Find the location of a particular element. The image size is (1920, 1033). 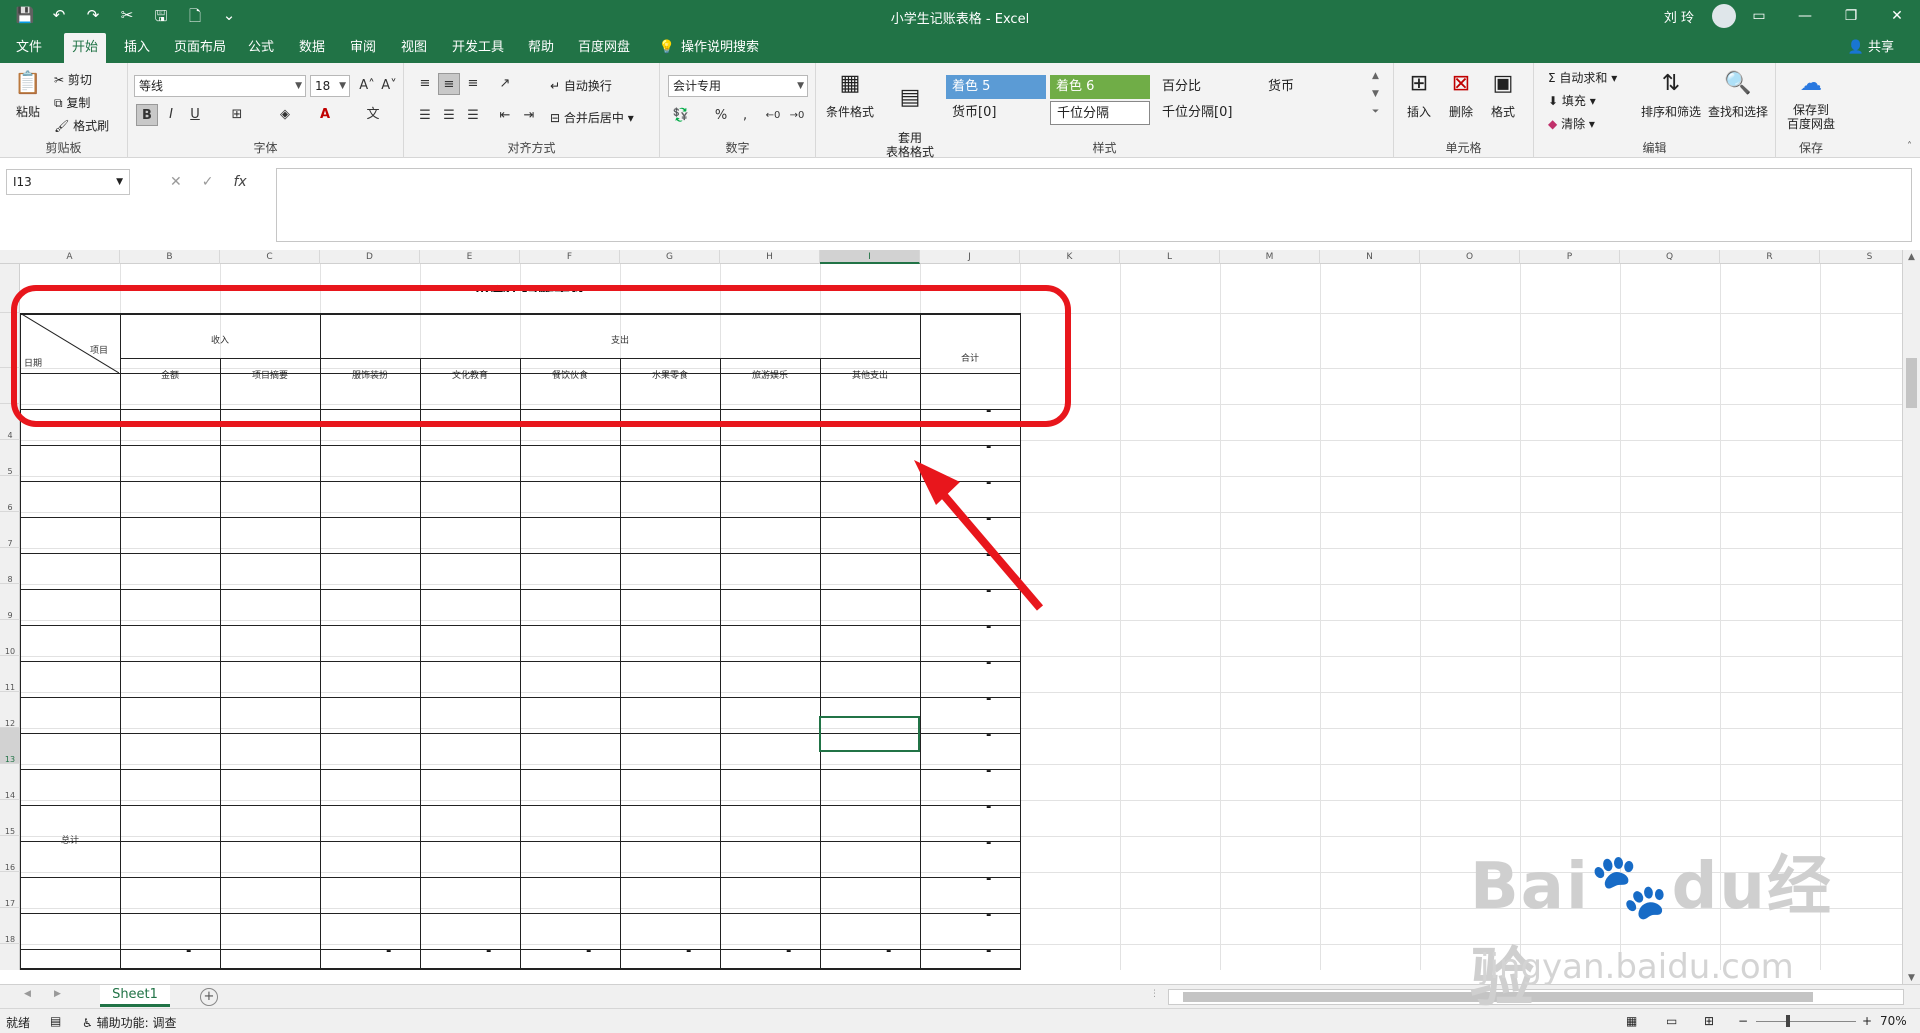

column-header-a: A is located at coordinates (70, 257).